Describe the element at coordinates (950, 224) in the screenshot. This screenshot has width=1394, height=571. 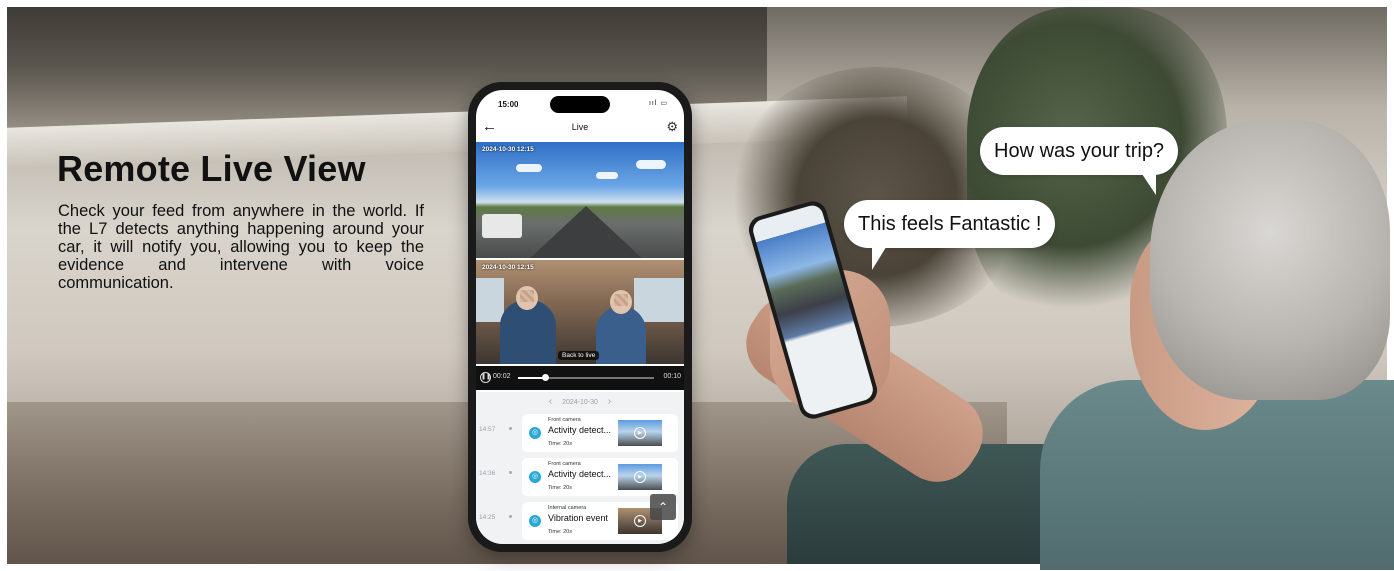
I see `bubble-answer-text: This feels Fantastic !` at that location.